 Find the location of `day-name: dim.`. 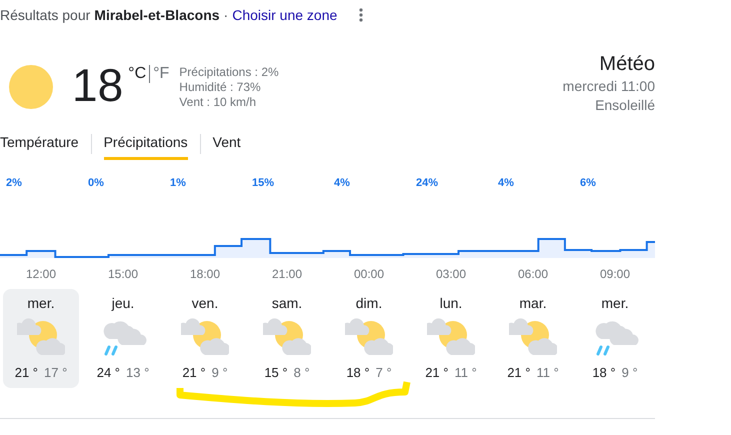

day-name: dim. is located at coordinates (369, 303).